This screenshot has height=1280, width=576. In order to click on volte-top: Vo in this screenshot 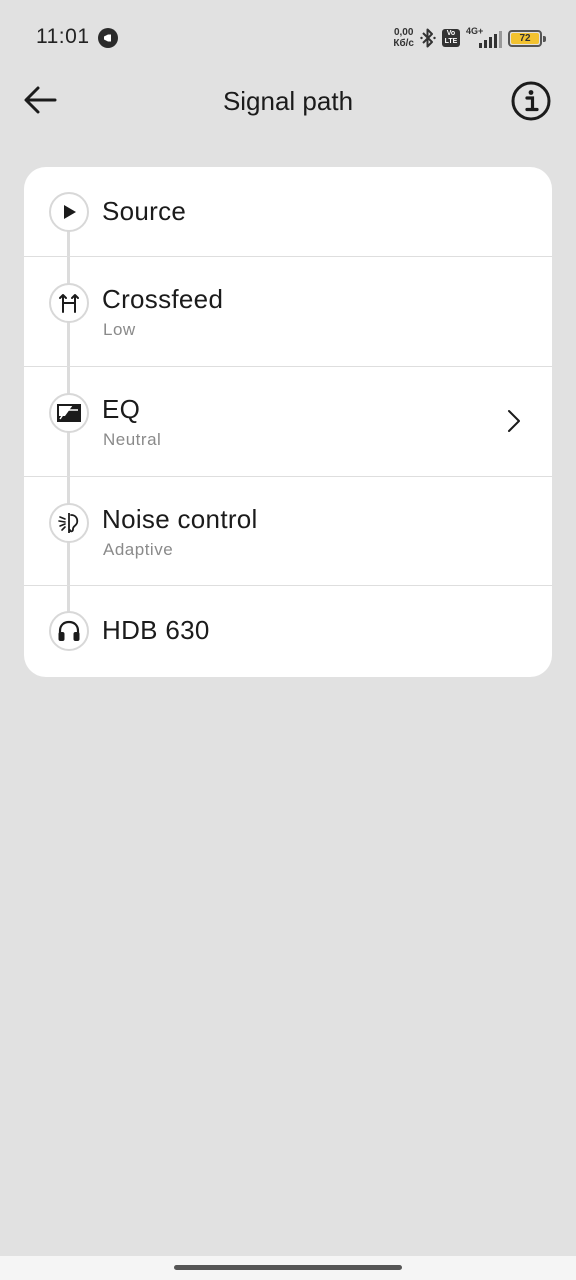, I will do `click(451, 33)`.